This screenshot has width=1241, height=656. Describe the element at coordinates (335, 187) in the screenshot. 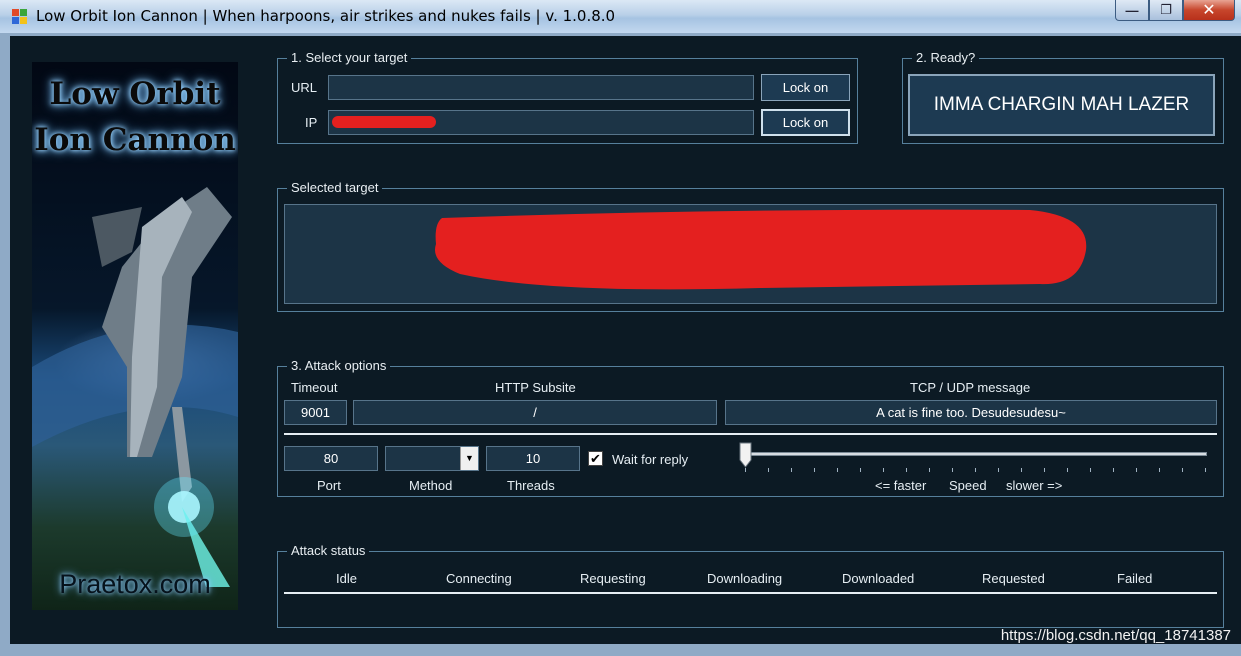

I see `selected-target-label: Selected target` at that location.